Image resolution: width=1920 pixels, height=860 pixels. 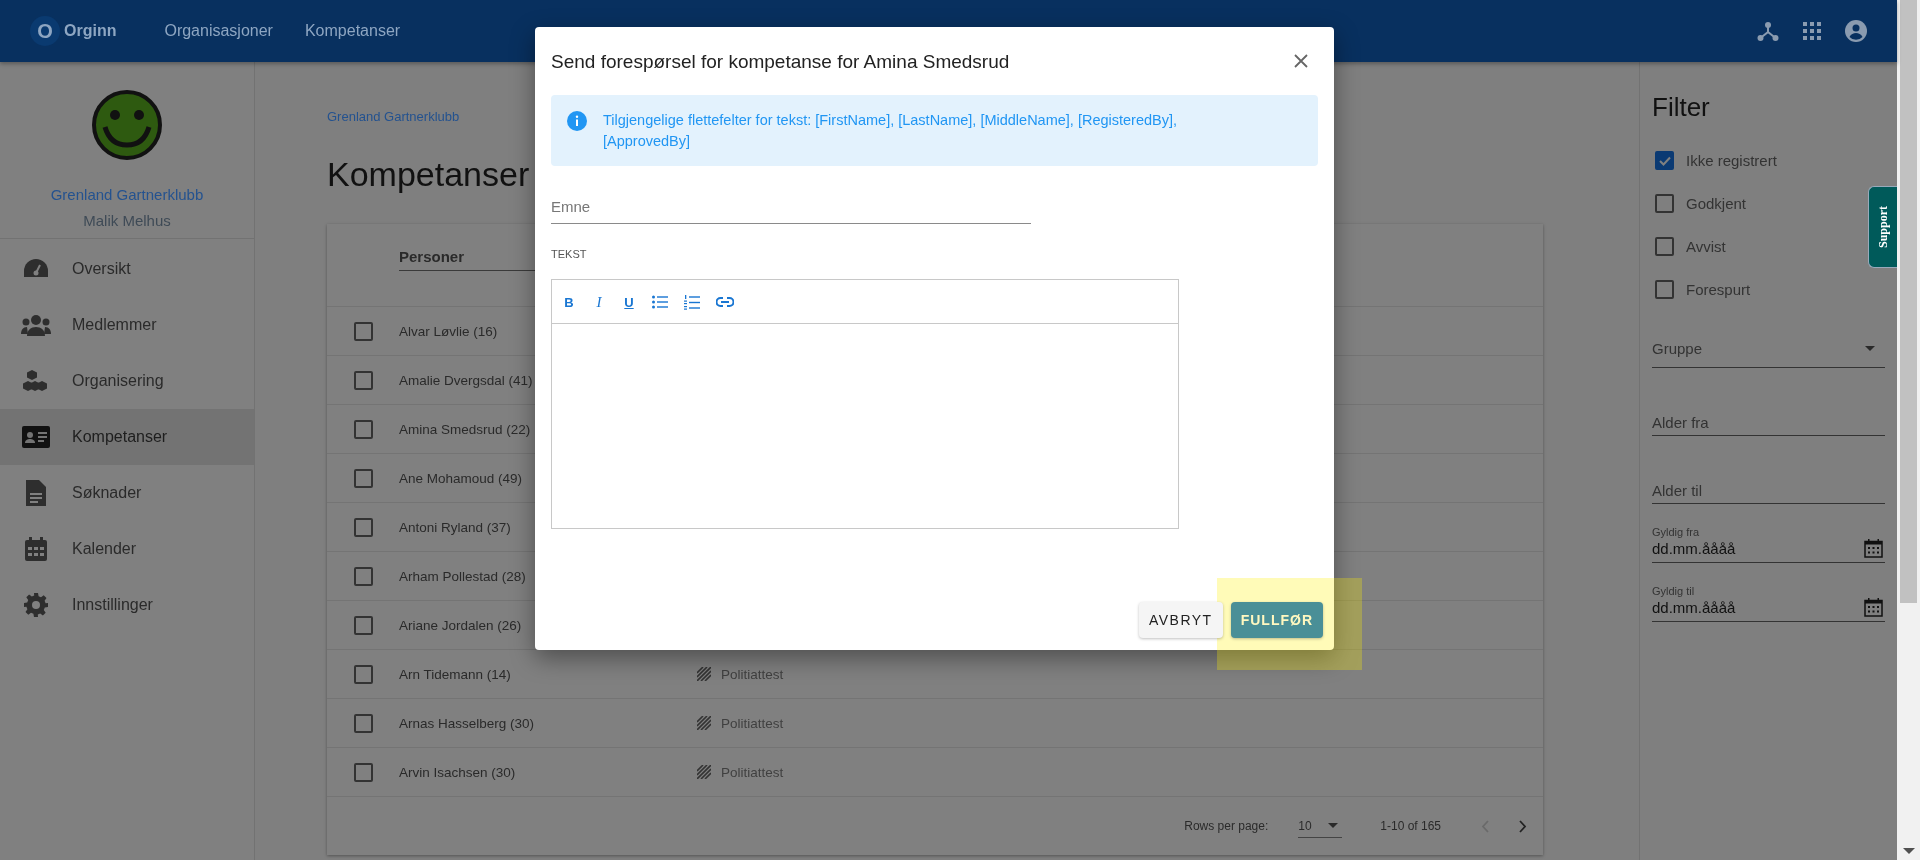 What do you see at coordinates (1410, 826) in the screenshot?
I see `page-range: 1-10 of 165` at bounding box center [1410, 826].